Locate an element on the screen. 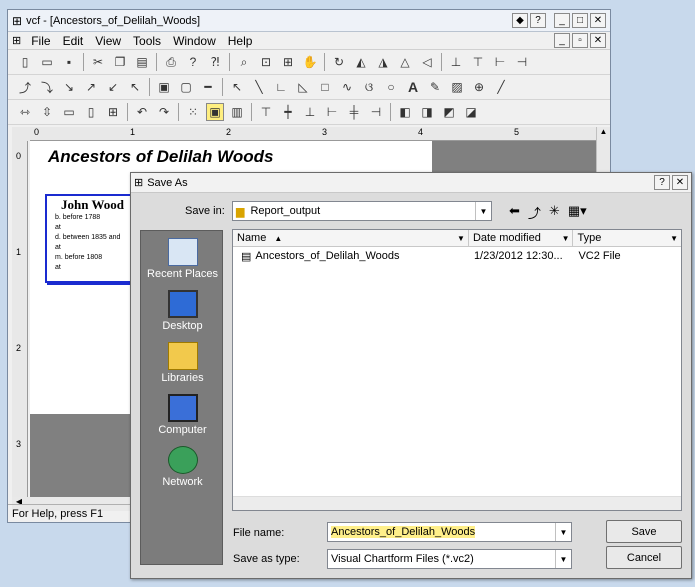 Image resolution: width=695 pixels, height=587 pixels. mirror2-icon: ◁ is located at coordinates (427, 62).